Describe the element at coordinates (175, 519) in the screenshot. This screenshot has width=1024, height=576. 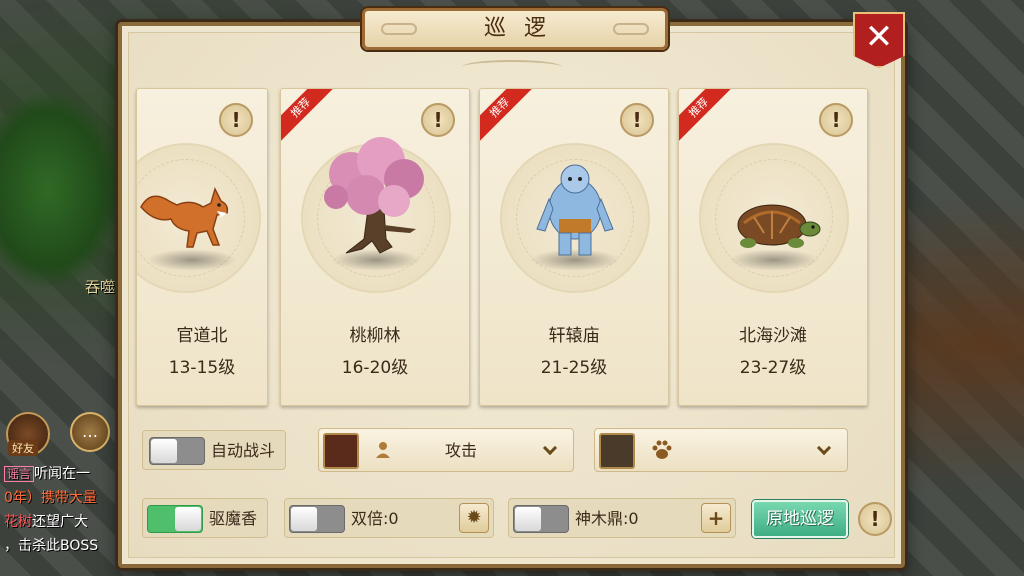
I see `repel-toggle` at that location.